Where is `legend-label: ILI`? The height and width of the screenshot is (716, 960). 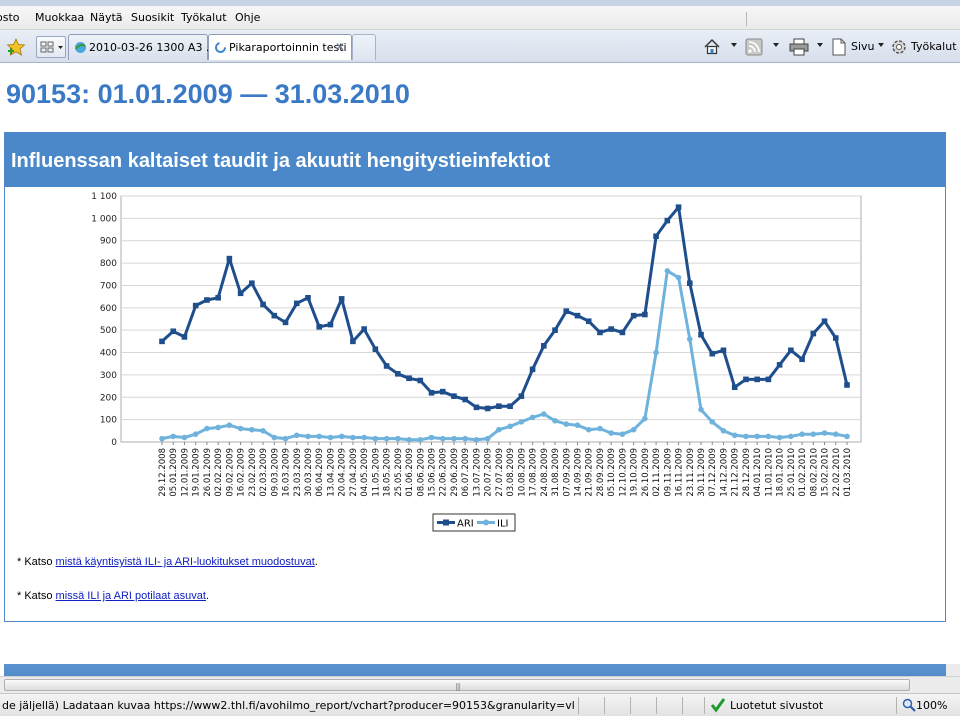 legend-label: ILI is located at coordinates (502, 524).